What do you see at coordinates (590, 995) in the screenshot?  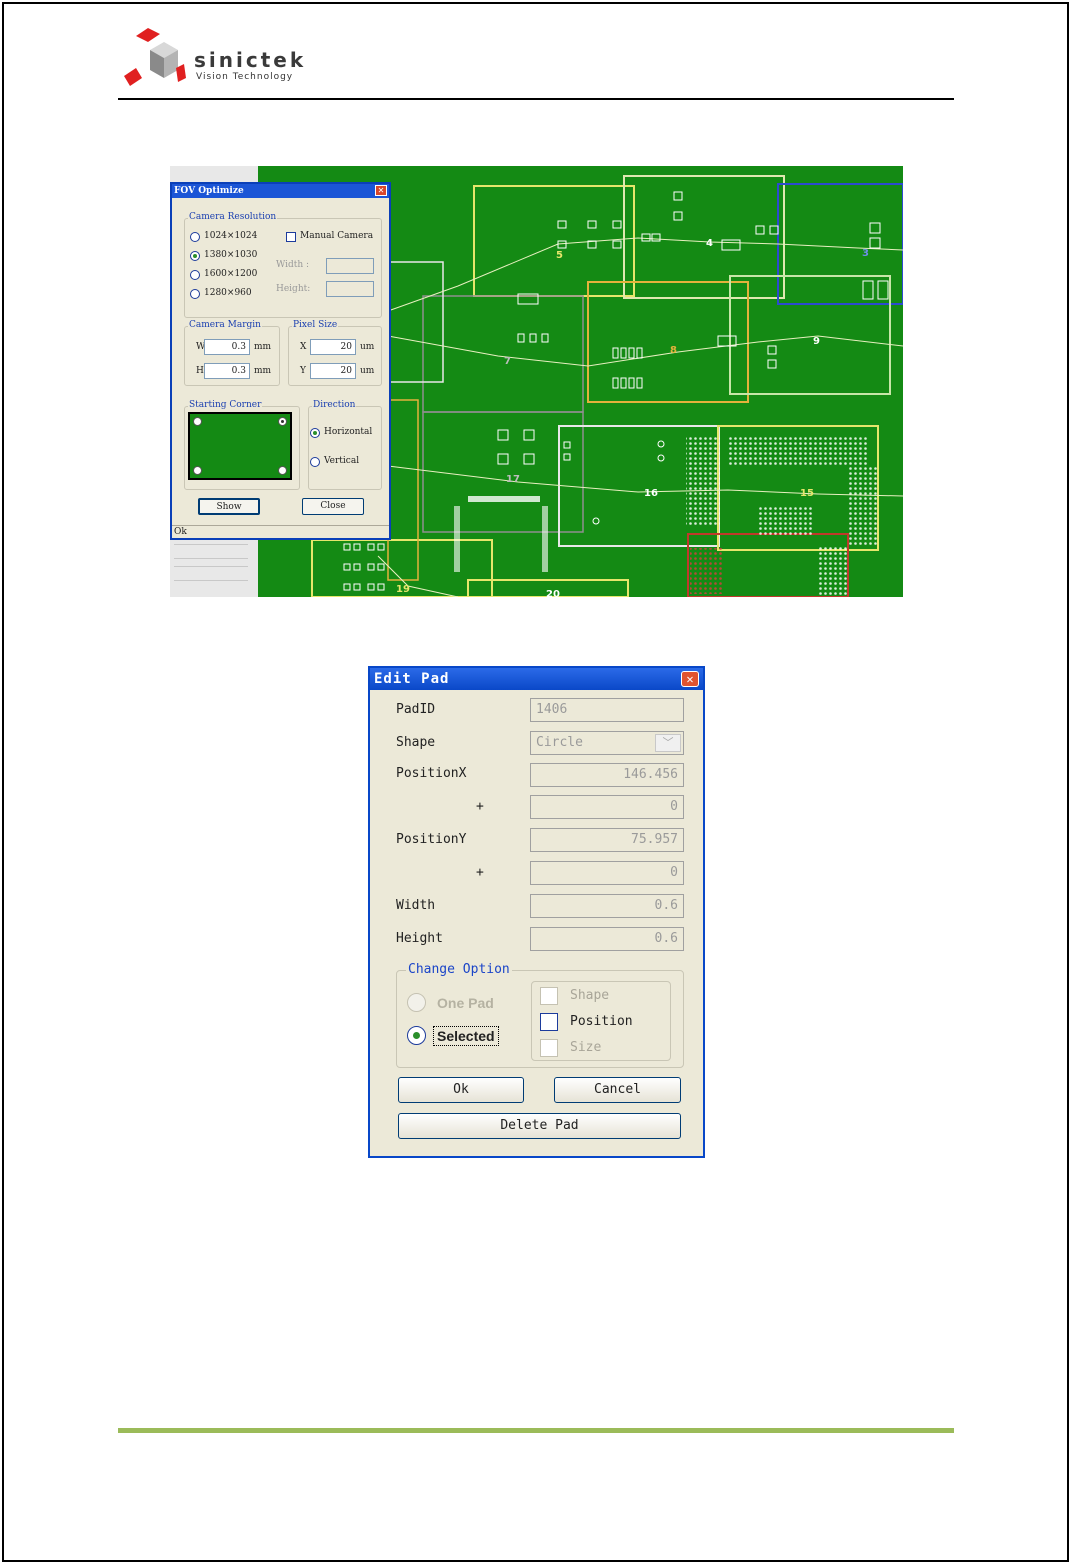 I see `shape-checkbox-label: Shape` at bounding box center [590, 995].